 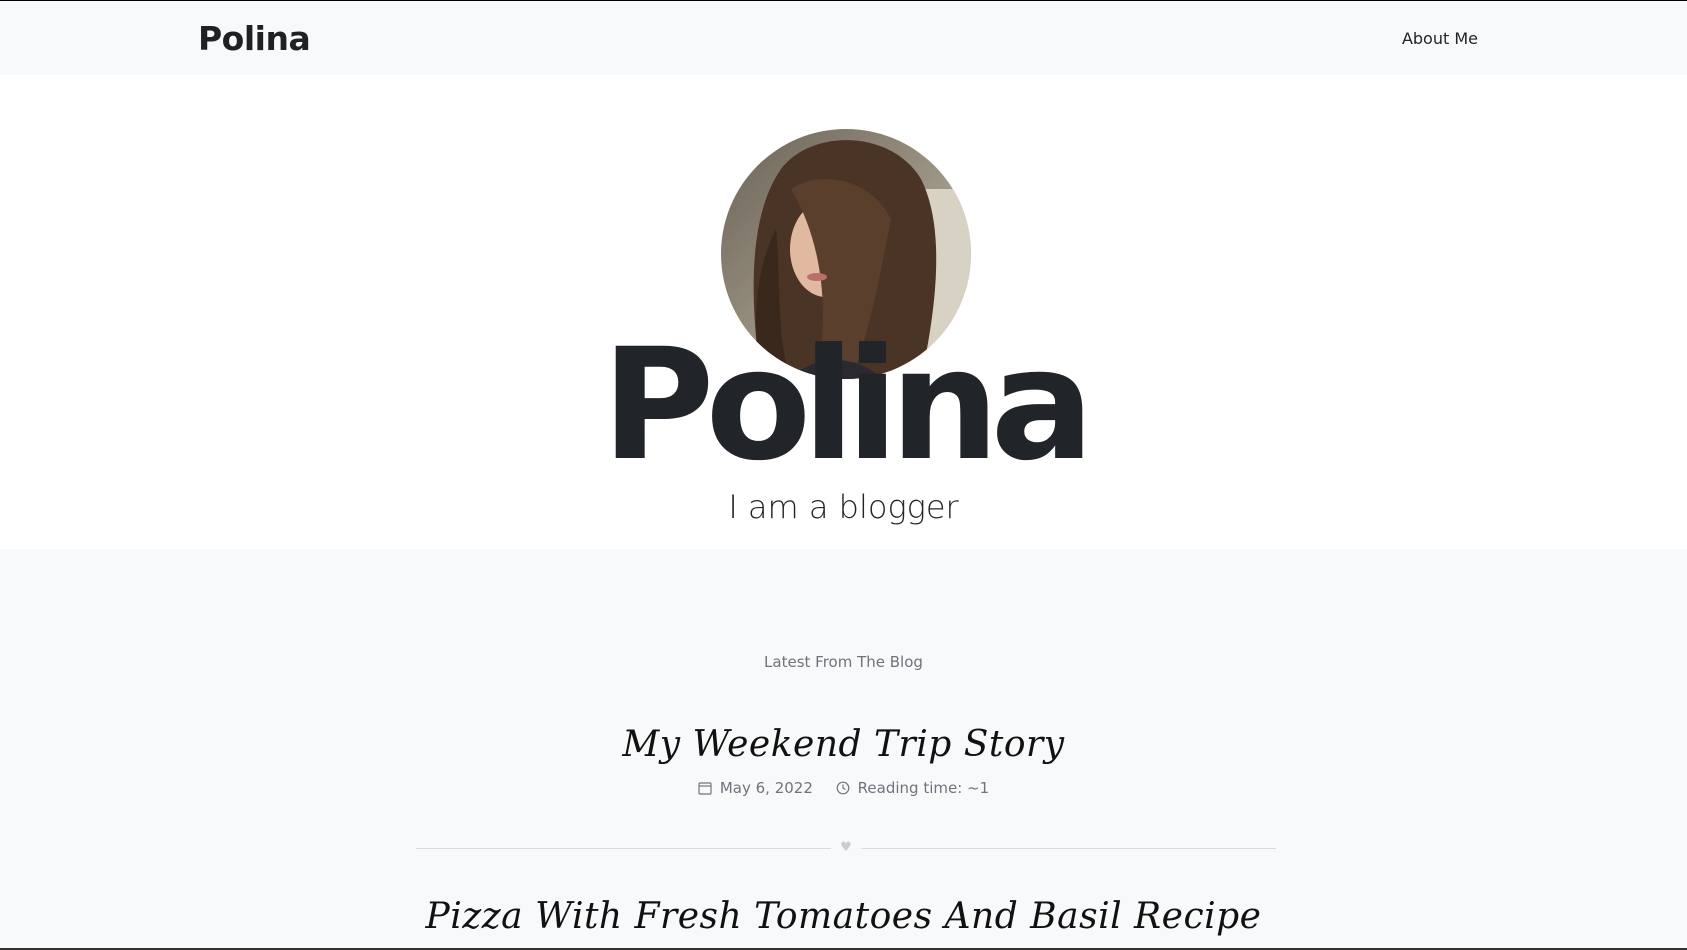 What do you see at coordinates (843, 37) in the screenshot?
I see `navbar: Polina About Me` at bounding box center [843, 37].